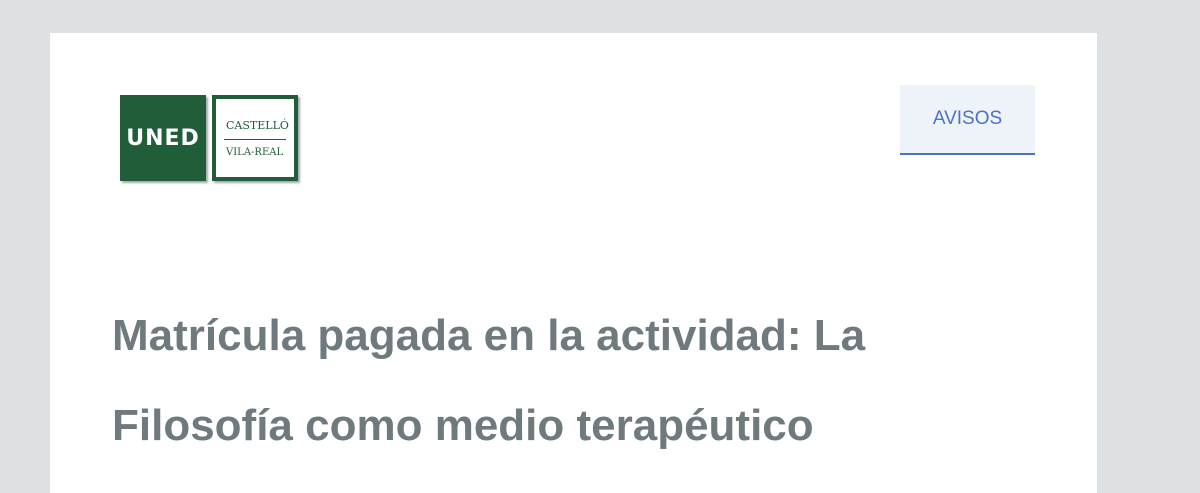 This screenshot has width=1200, height=493. I want to click on avisos-link: AVISOS, so click(967, 120).